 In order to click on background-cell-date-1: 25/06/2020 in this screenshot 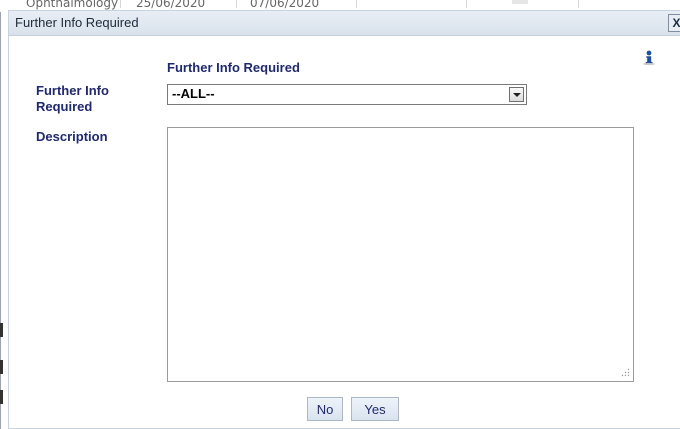, I will do `click(171, 5)`.